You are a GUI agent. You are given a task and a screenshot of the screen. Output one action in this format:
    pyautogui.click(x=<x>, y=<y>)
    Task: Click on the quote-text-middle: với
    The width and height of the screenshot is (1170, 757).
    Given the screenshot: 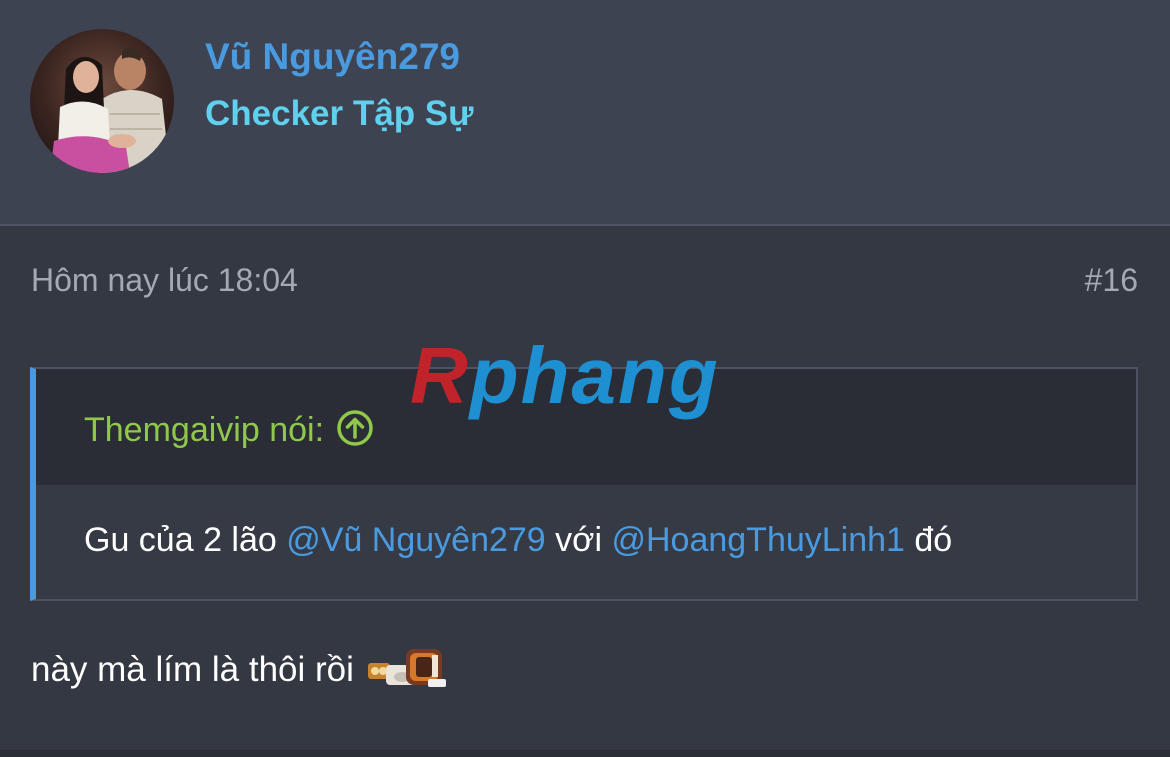 What is the action you would take?
    pyautogui.click(x=578, y=540)
    